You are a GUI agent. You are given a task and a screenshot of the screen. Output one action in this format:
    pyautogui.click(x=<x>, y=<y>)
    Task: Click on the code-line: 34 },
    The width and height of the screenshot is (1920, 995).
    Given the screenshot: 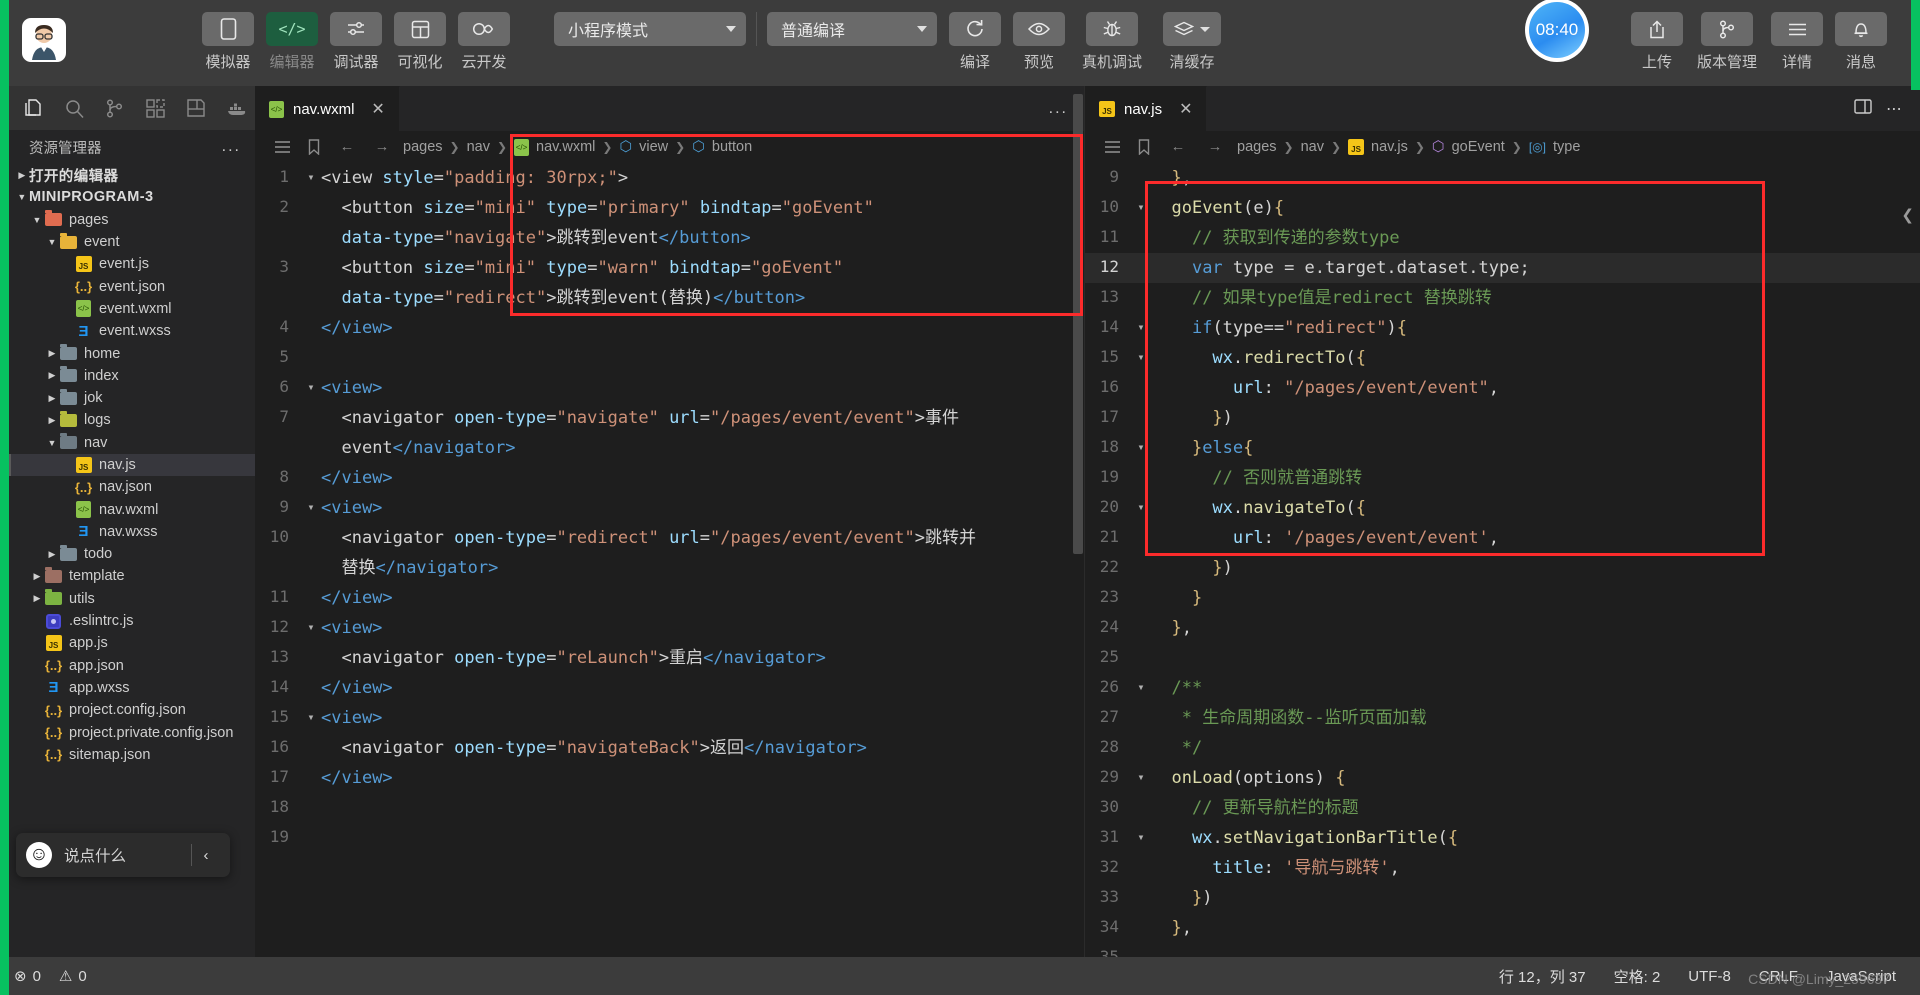 What is the action you would take?
    pyautogui.click(x=1502, y=928)
    